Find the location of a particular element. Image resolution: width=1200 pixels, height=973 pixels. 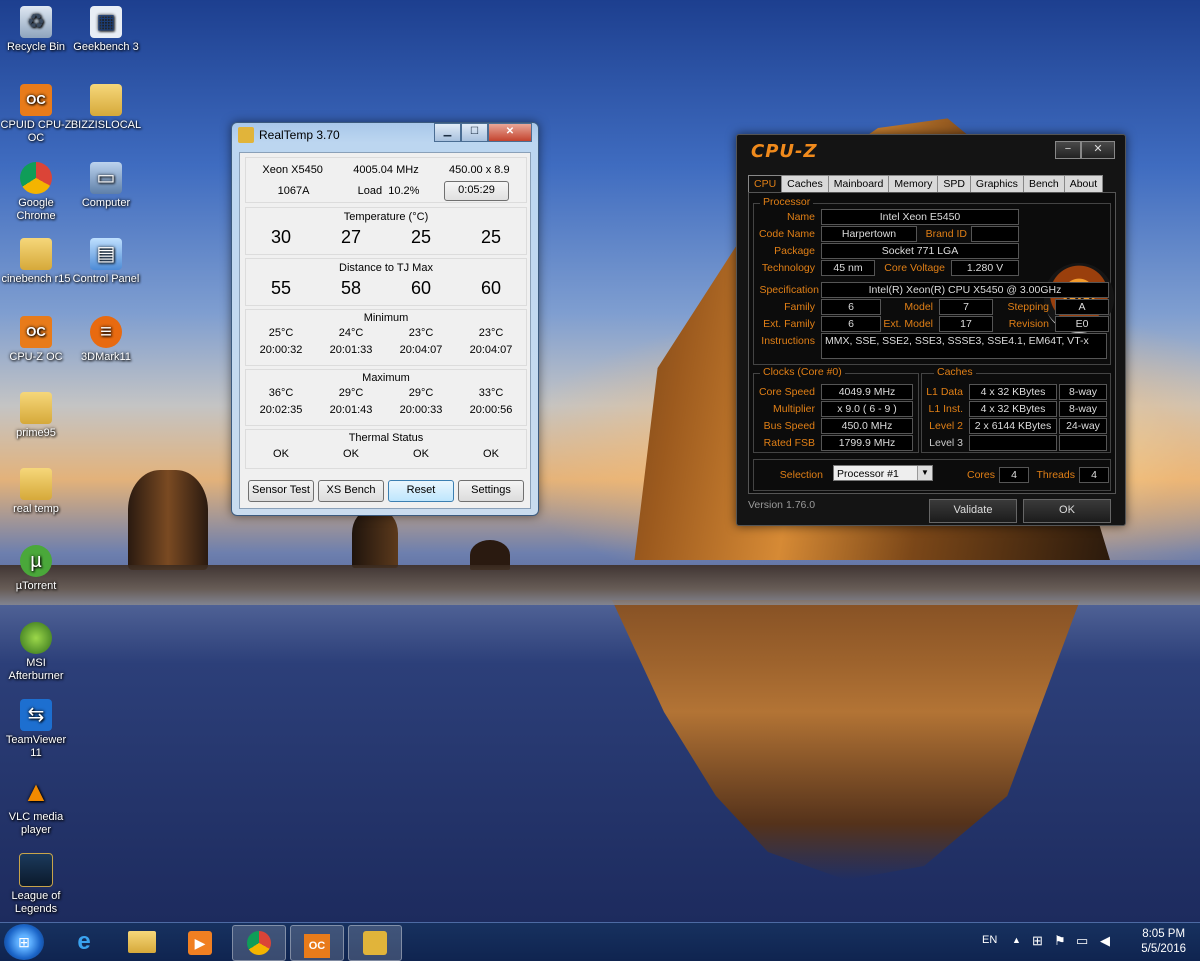

taskbar-media-player: ▶ is located at coordinates (200, 942).